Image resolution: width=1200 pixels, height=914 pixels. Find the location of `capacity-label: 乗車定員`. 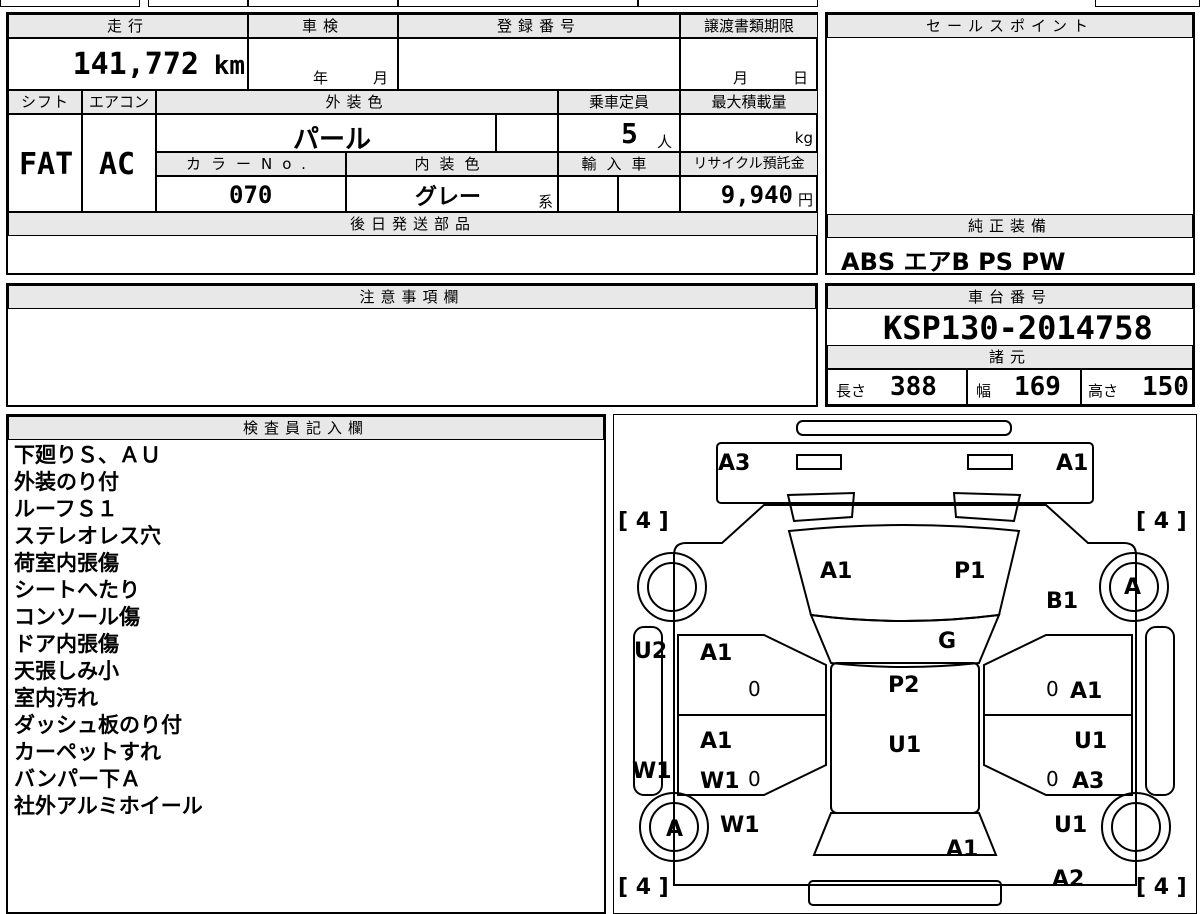

capacity-label: 乗車定員 is located at coordinates (619, 102).